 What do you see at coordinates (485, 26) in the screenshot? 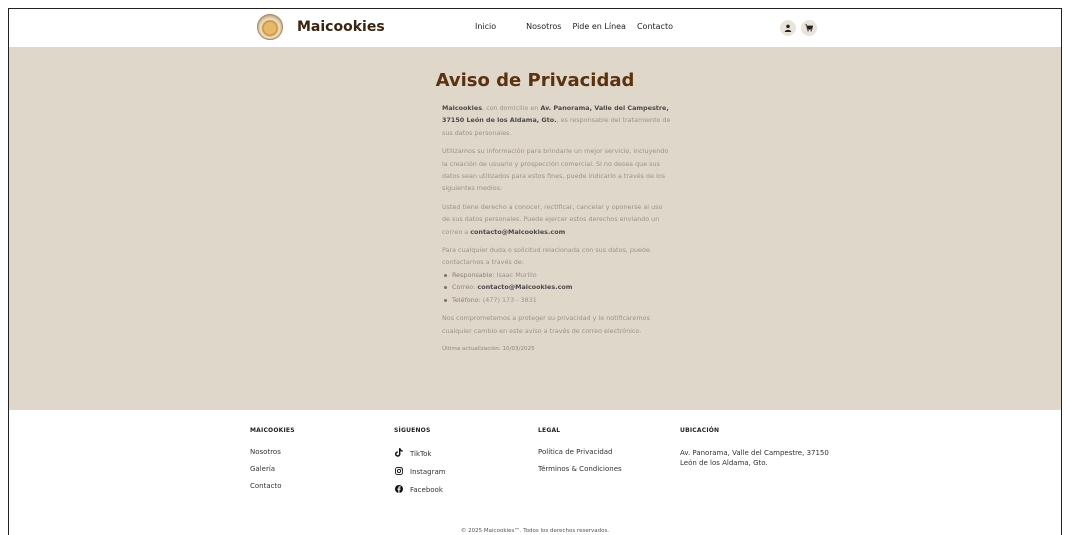
I see `nav-inicio: Inicio` at bounding box center [485, 26].